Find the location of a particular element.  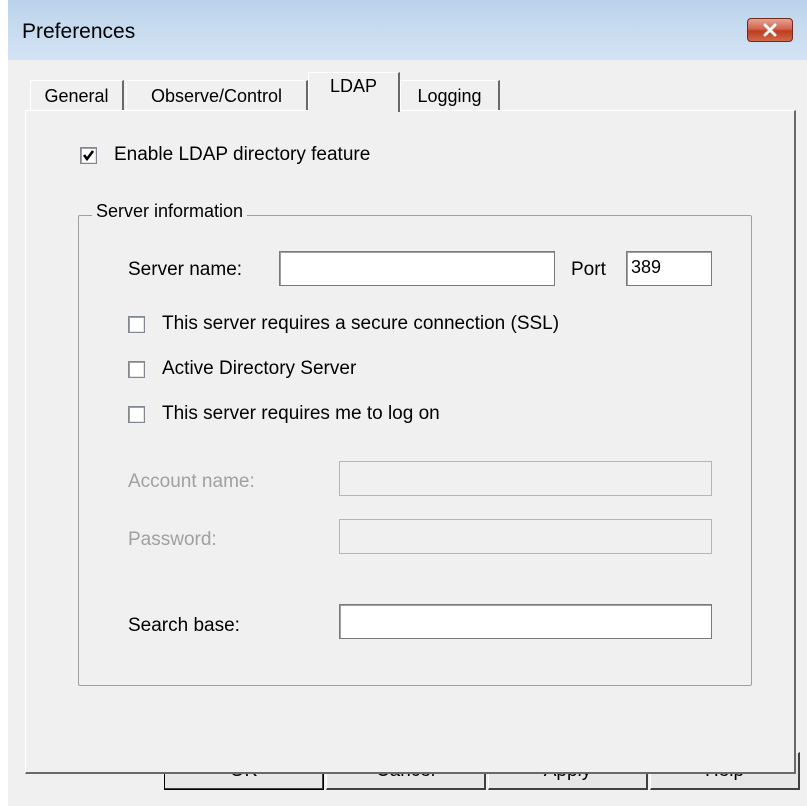

tab-general: General is located at coordinates (77, 95).